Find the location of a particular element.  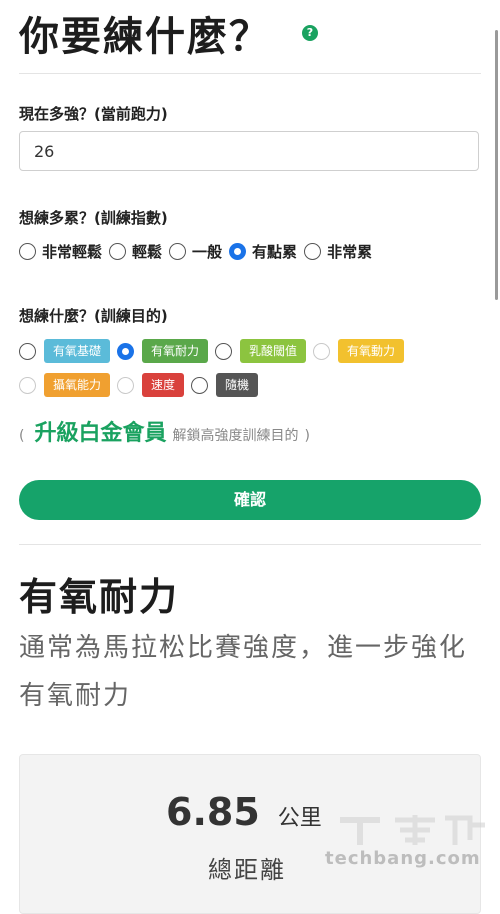

intensity-option-label: 輕鬆 is located at coordinates (147, 251).